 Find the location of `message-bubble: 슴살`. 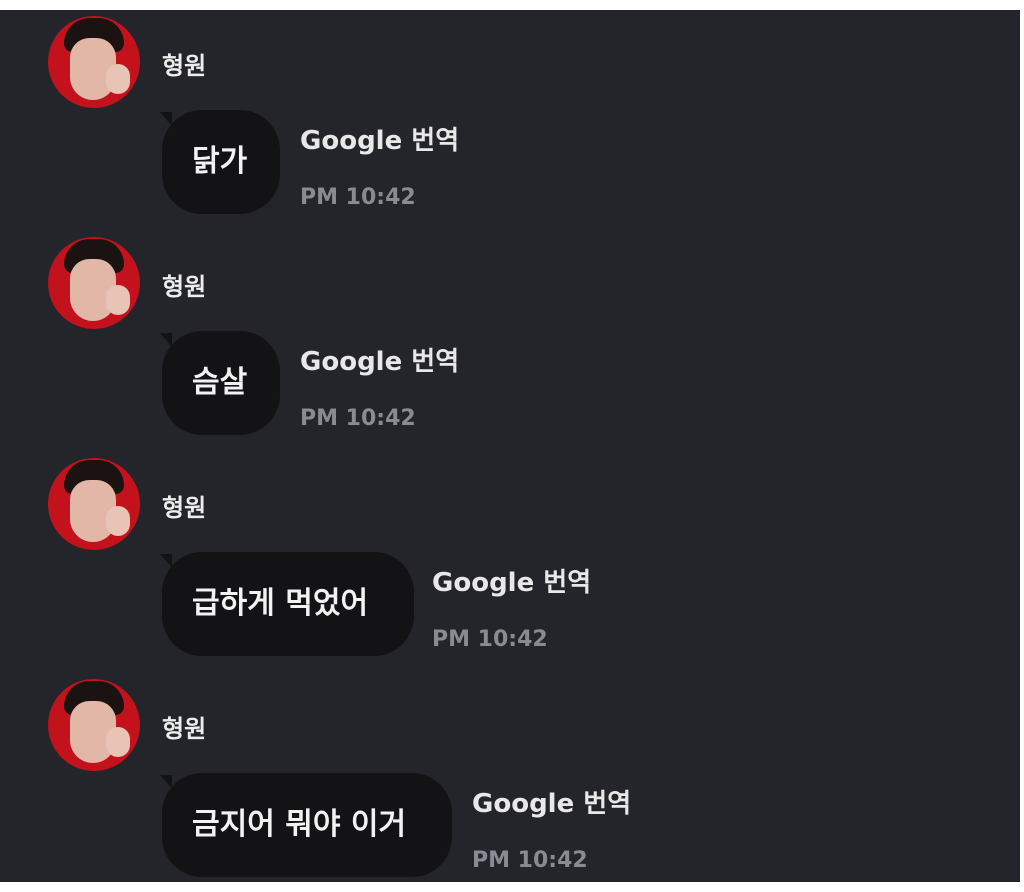

message-bubble: 슴살 is located at coordinates (220, 383).